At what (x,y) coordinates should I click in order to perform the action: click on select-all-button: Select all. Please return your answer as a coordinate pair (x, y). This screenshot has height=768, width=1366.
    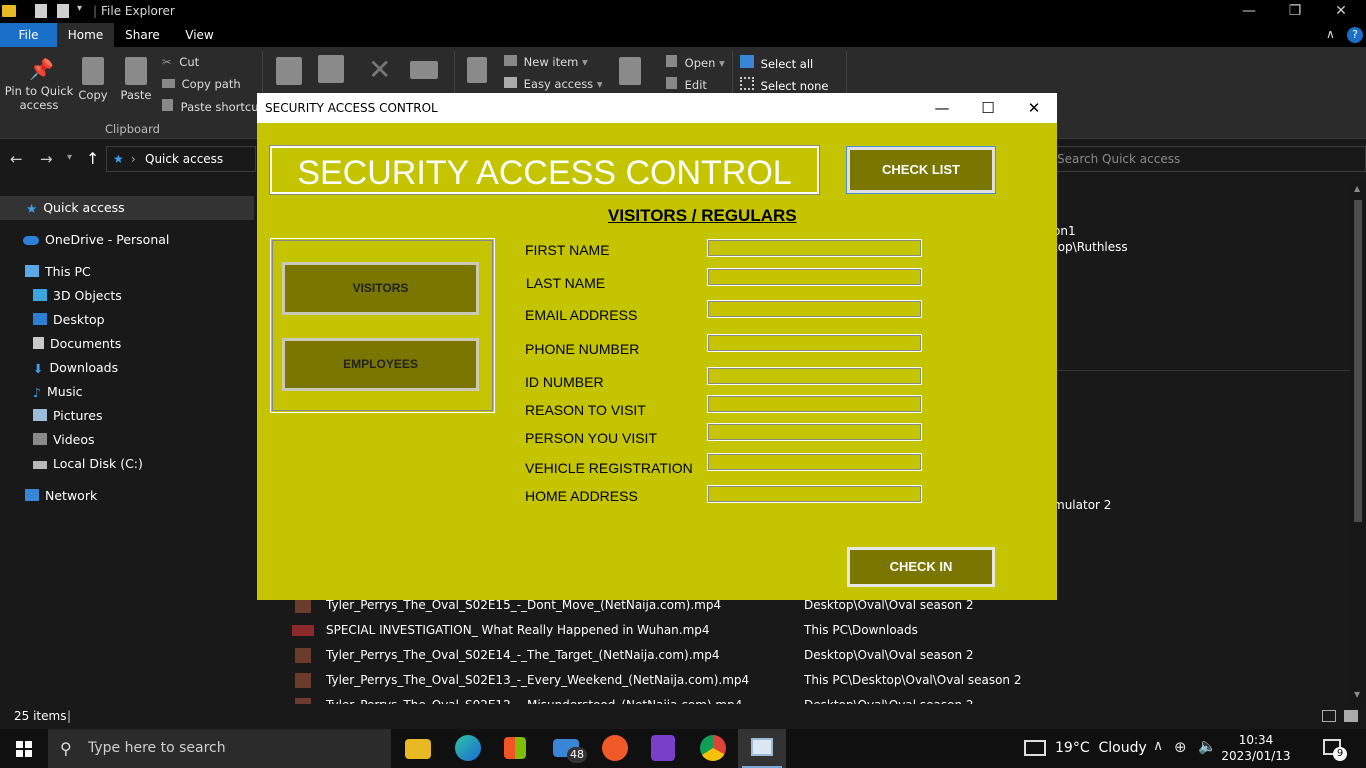
    Looking at the image, I should click on (776, 63).